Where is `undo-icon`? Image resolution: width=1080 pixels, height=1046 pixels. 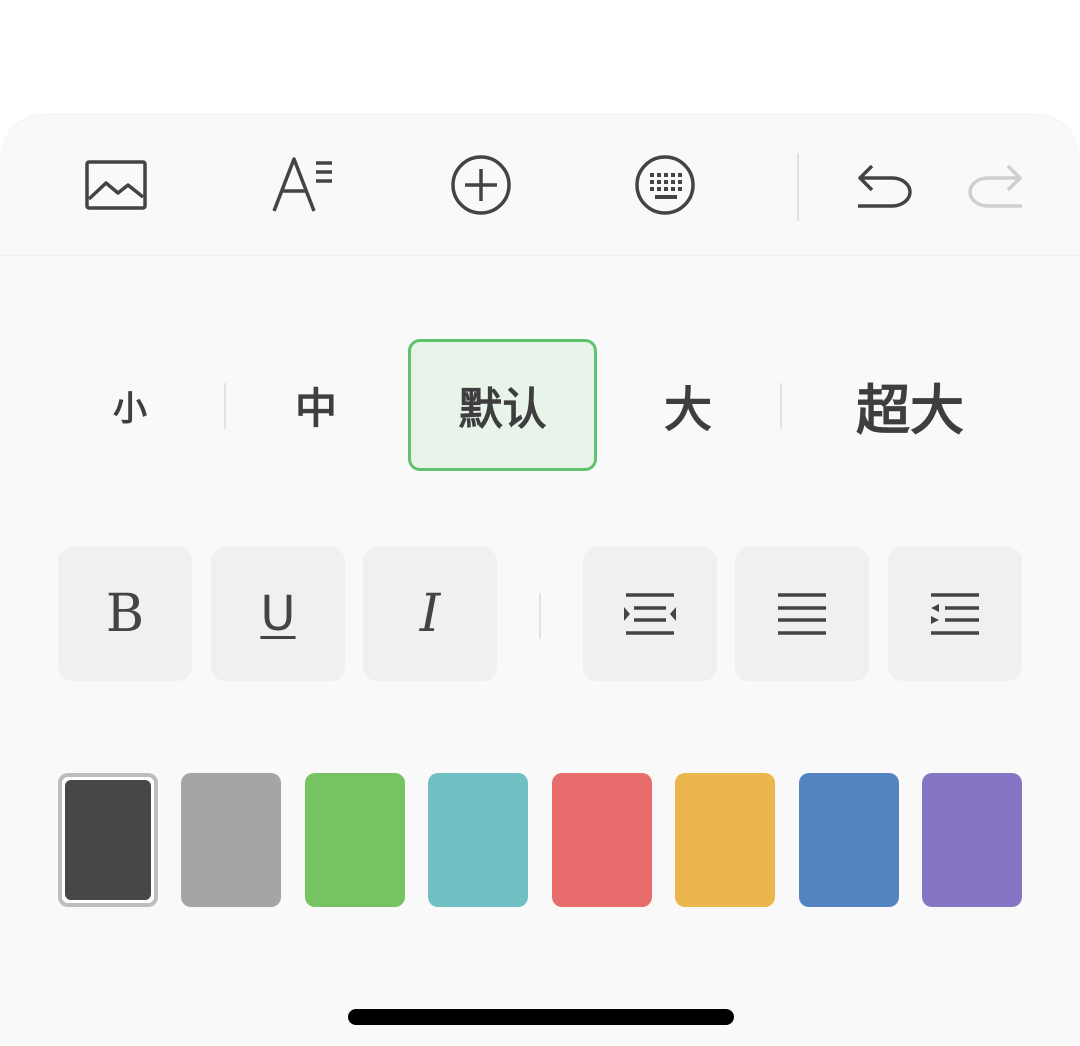 undo-icon is located at coordinates (885, 186).